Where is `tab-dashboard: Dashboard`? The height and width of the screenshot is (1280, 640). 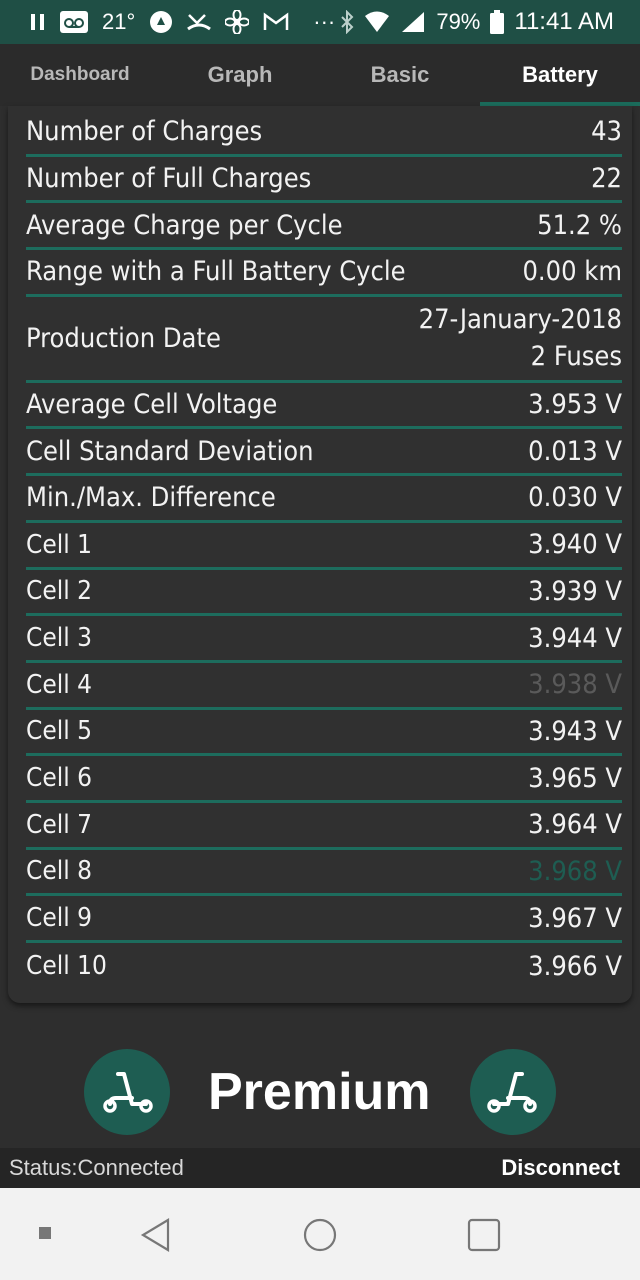
tab-dashboard: Dashboard is located at coordinates (80, 75).